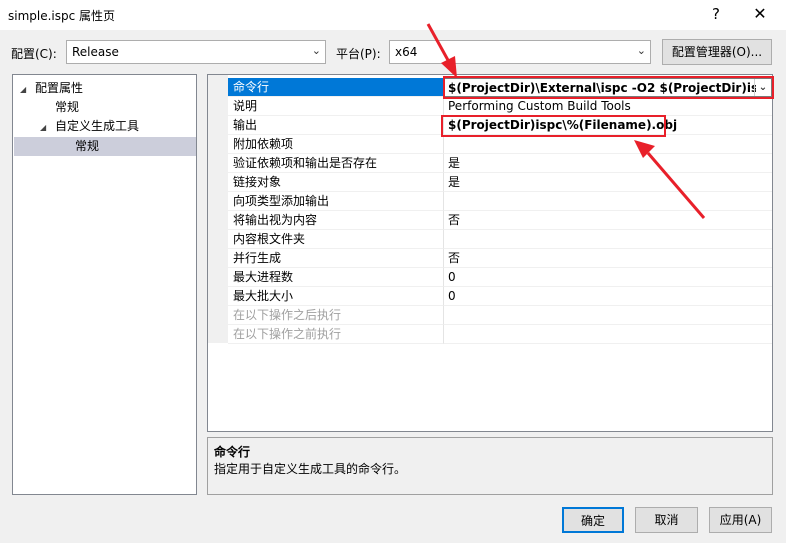  Describe the element at coordinates (310, 469) in the screenshot. I see `description-text: 指定用于自定义生成工具的命令行。` at that location.